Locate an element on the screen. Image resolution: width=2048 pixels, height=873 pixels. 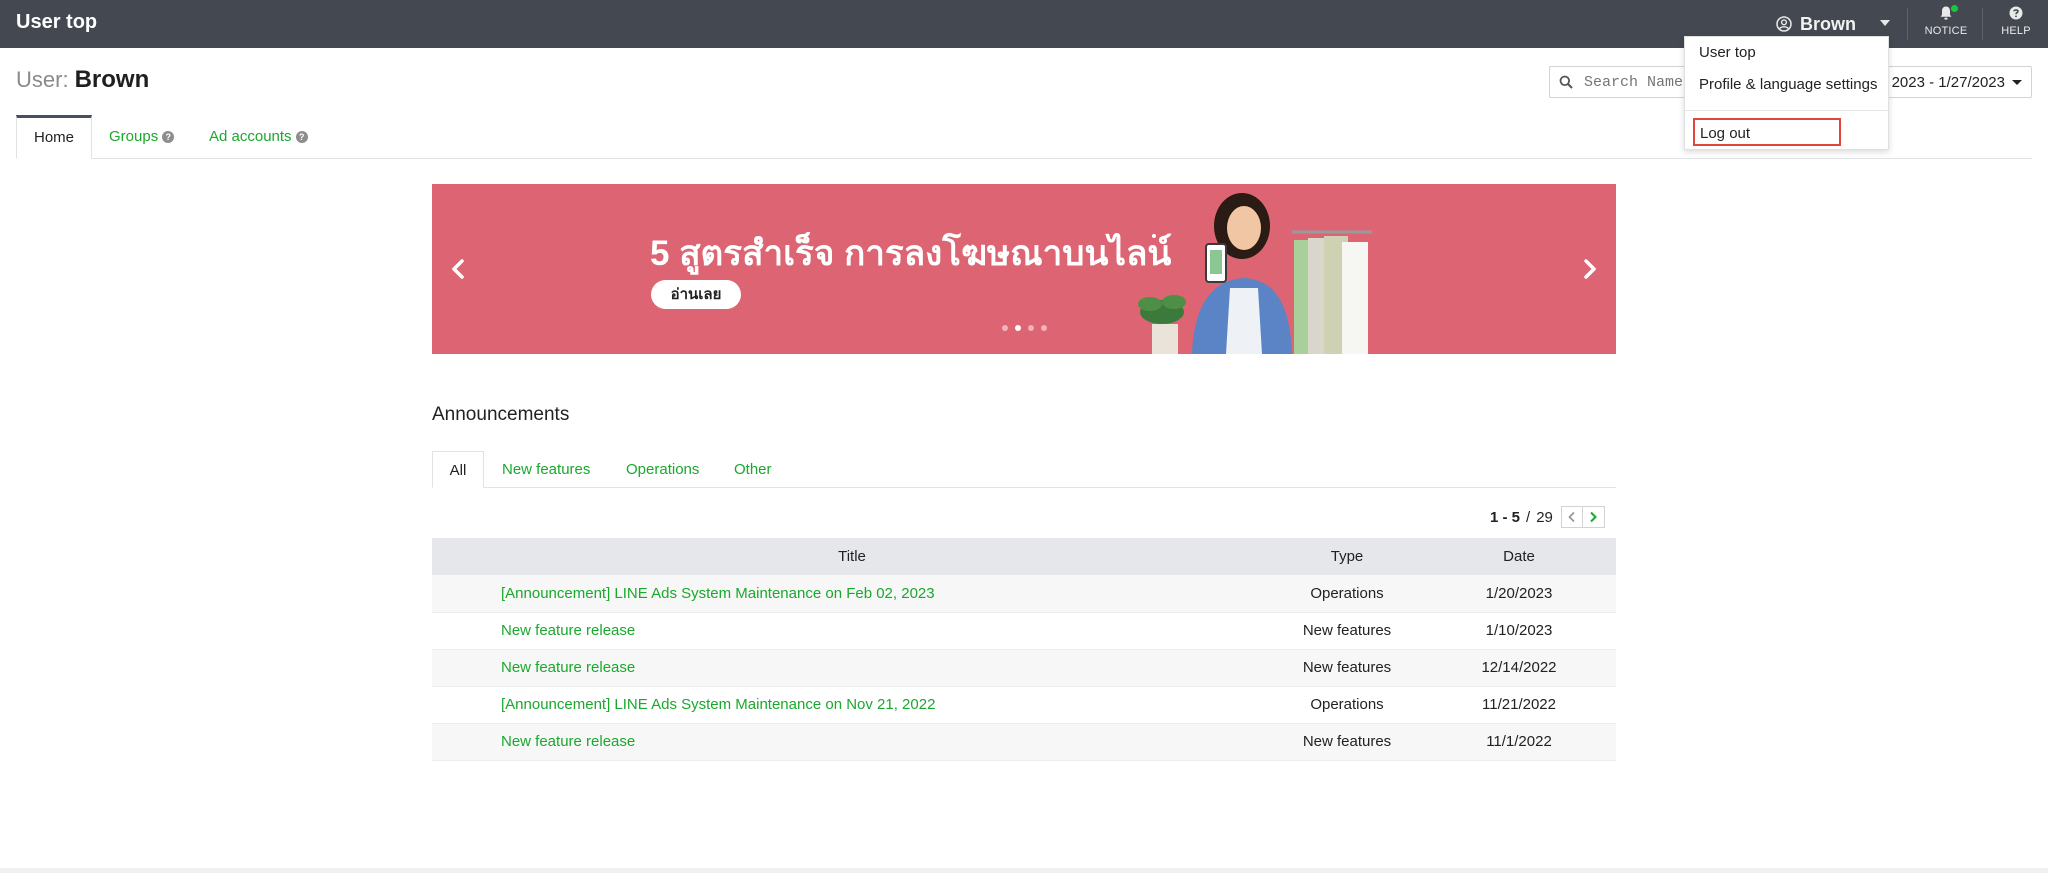
tab-label: New features is located at coordinates (546, 469).